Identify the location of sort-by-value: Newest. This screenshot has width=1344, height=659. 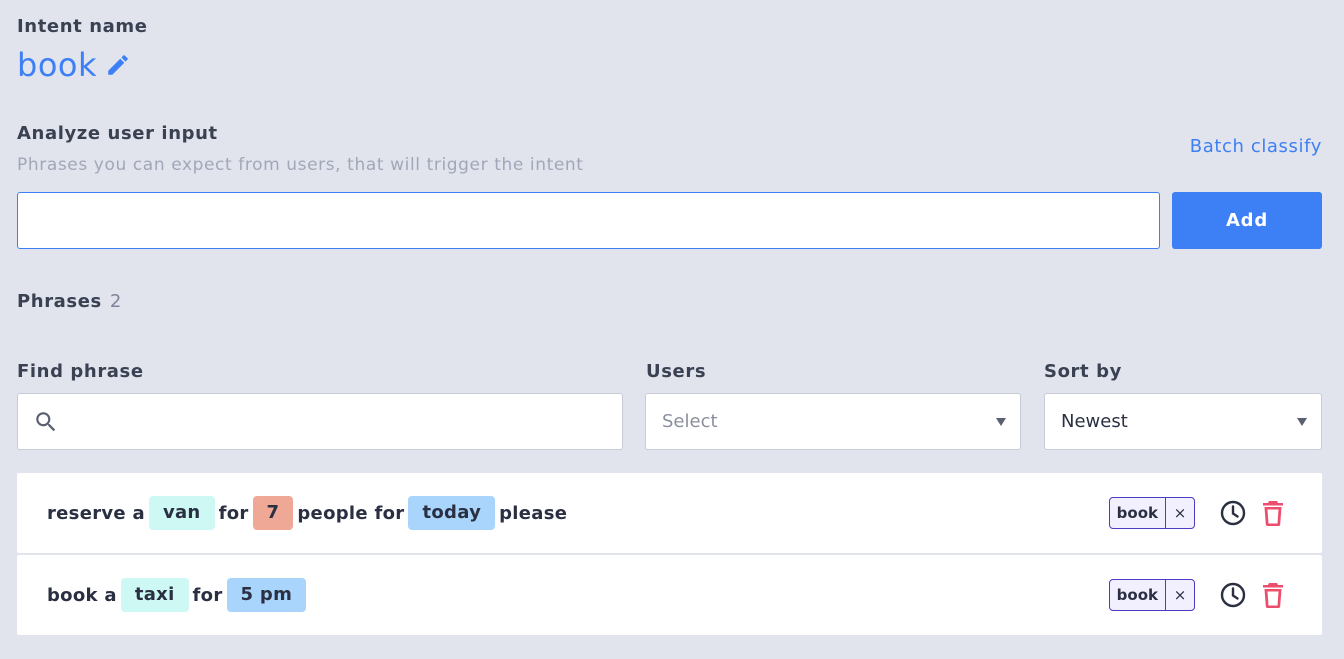
(1094, 421).